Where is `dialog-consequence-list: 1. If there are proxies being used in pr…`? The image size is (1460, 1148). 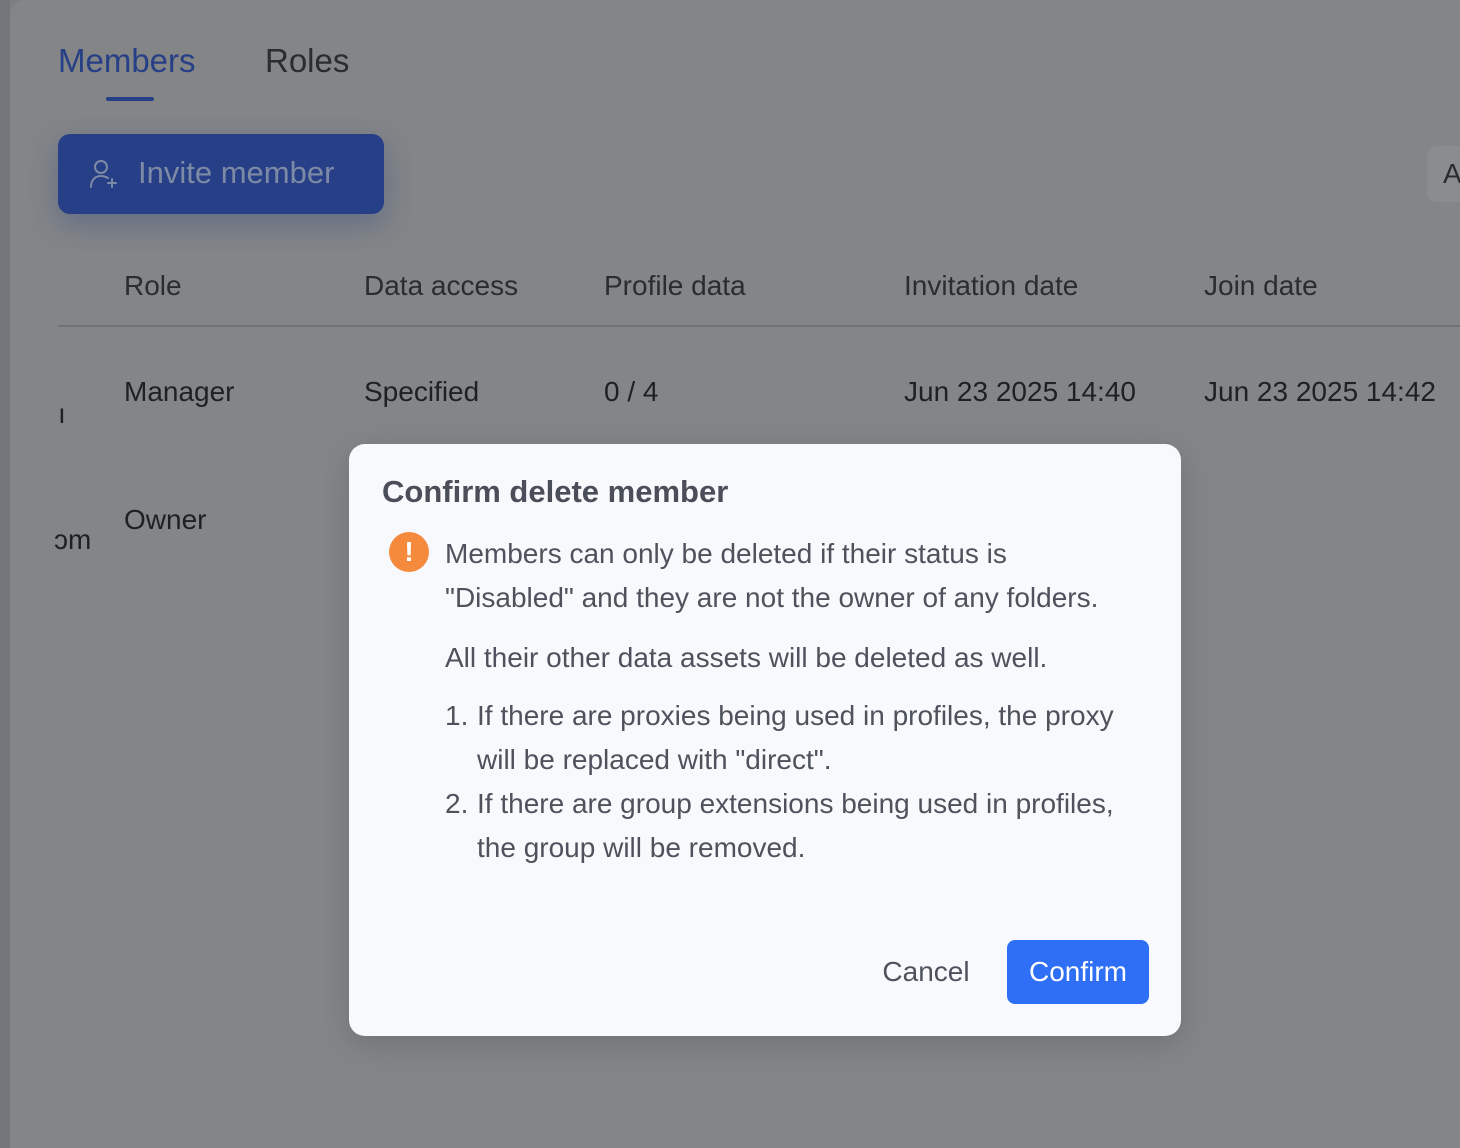 dialog-consequence-list: 1. If there are proxies being used in pr… is located at coordinates (785, 782).